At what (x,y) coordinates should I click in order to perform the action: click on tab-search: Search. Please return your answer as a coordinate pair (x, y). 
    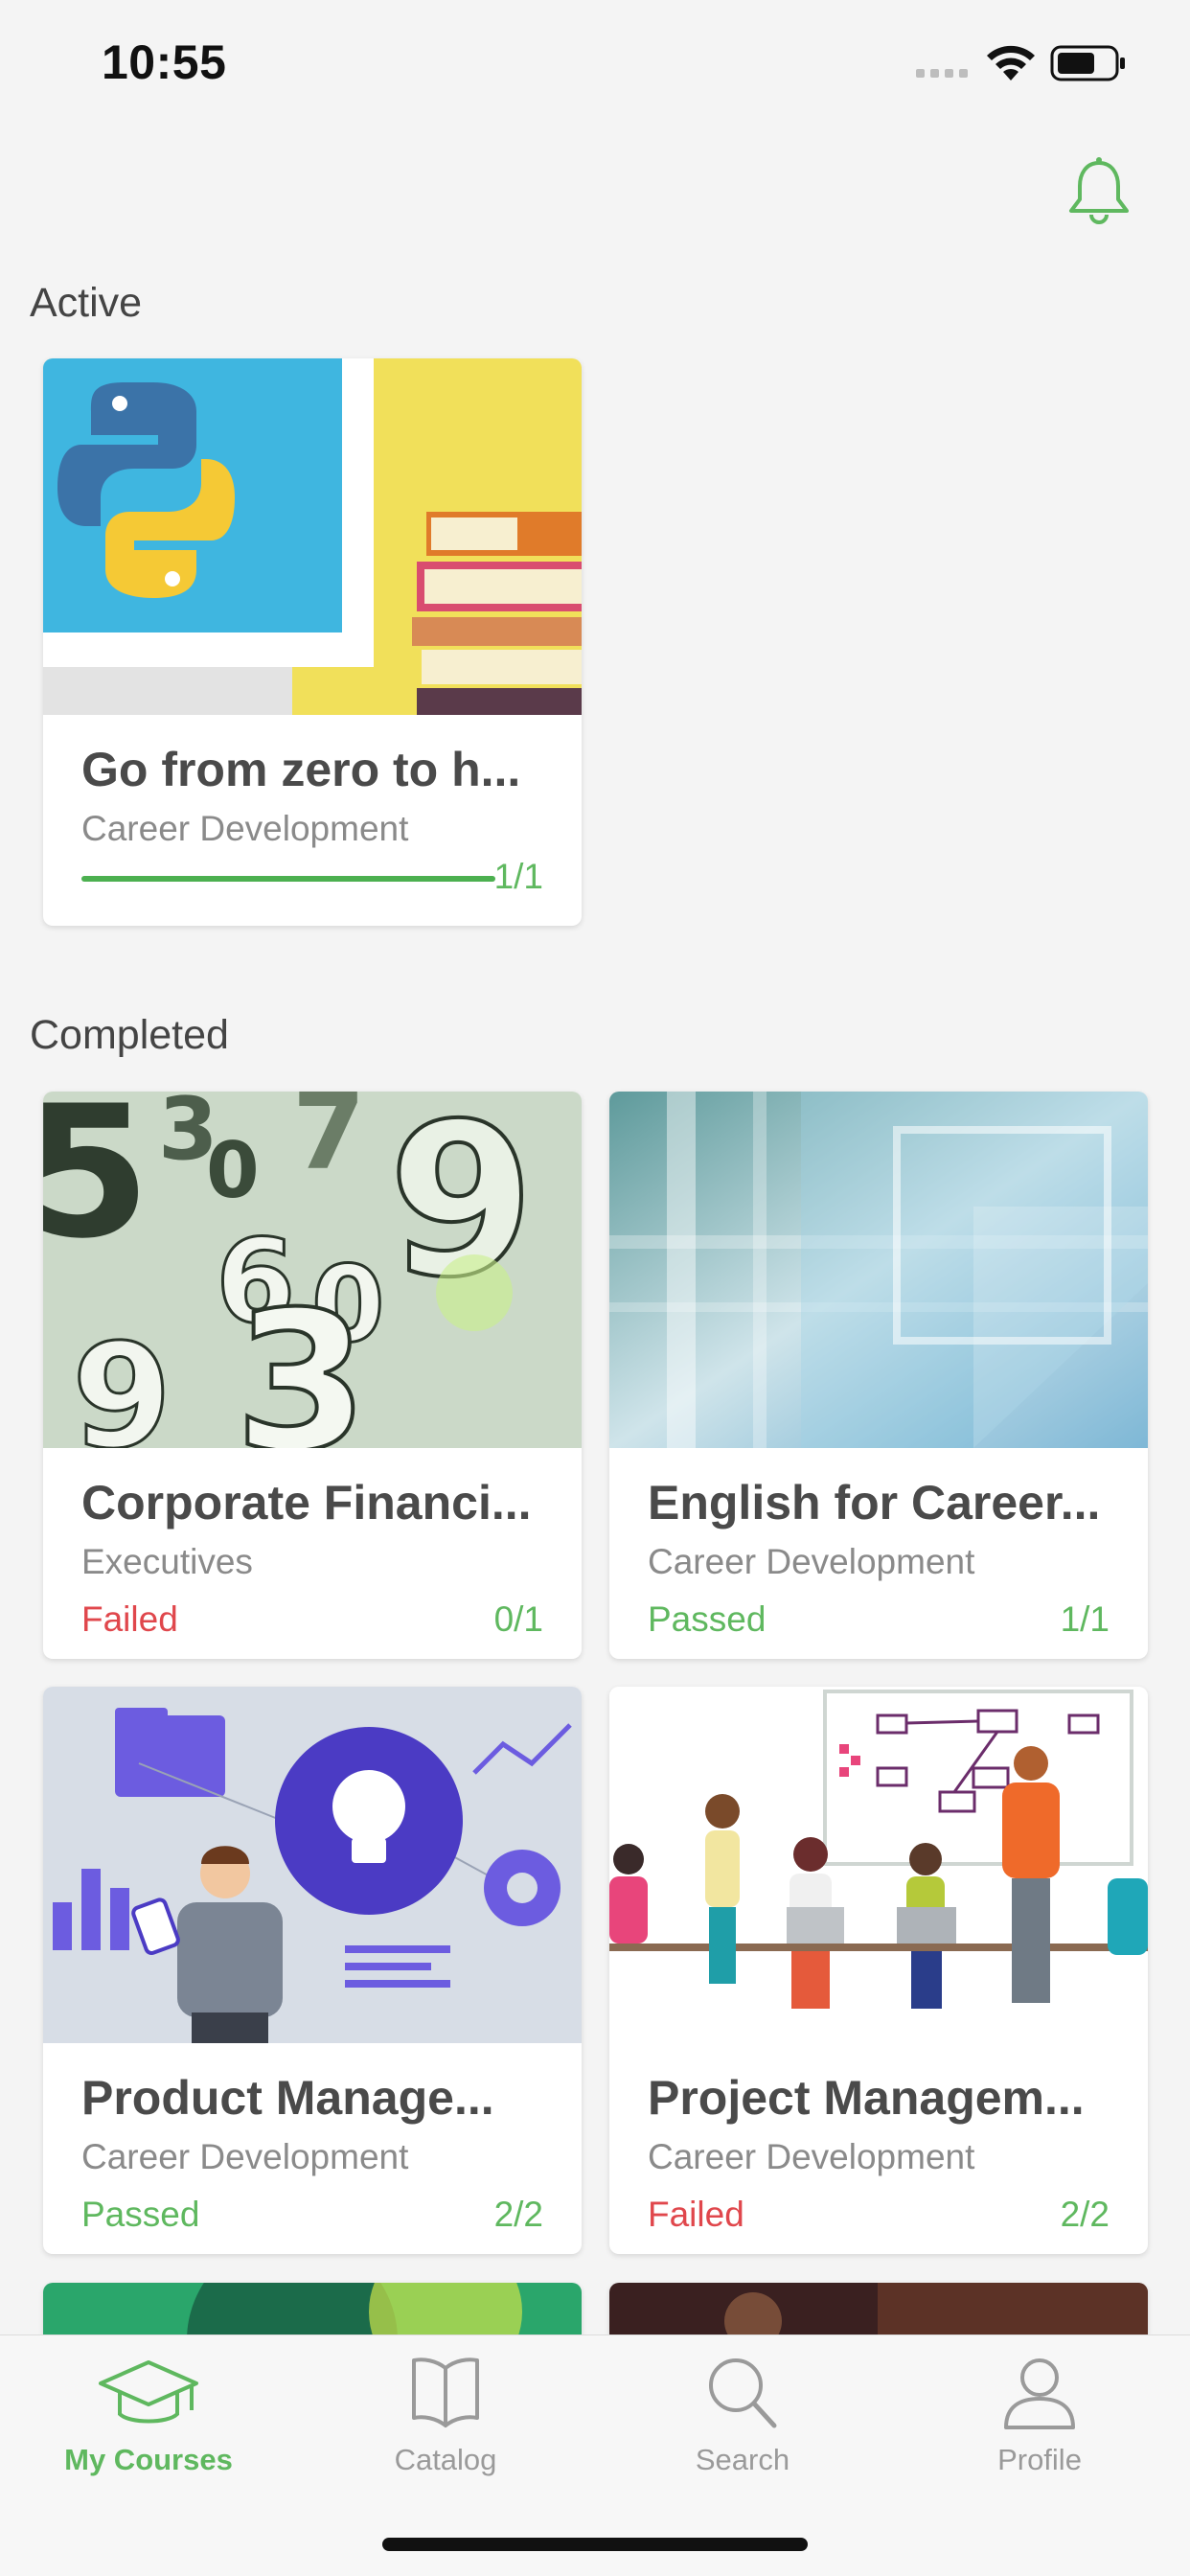
    Looking at the image, I should click on (743, 2426).